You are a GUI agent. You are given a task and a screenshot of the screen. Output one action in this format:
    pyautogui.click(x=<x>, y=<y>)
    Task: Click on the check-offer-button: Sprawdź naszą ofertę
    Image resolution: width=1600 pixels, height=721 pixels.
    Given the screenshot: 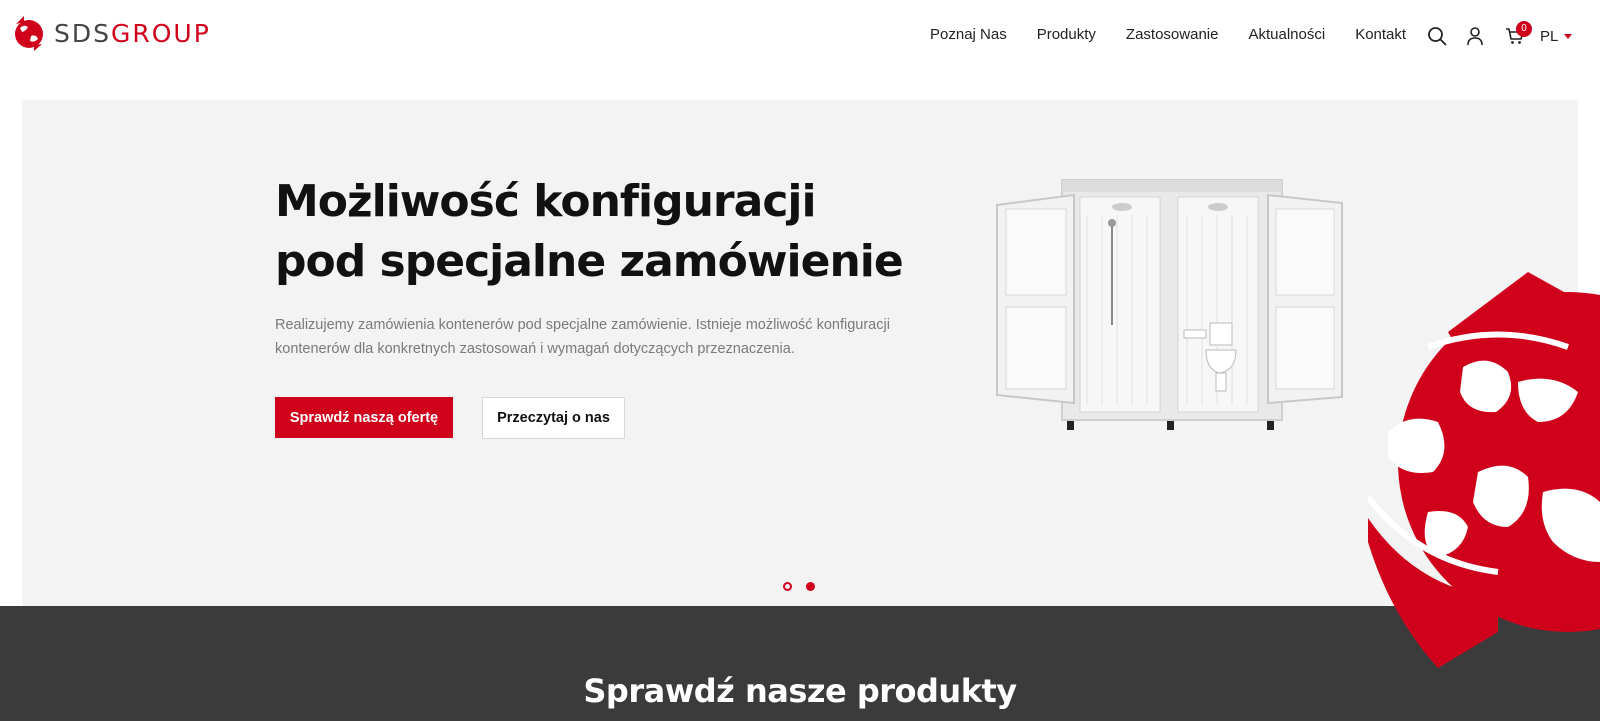 What is the action you would take?
    pyautogui.click(x=364, y=417)
    